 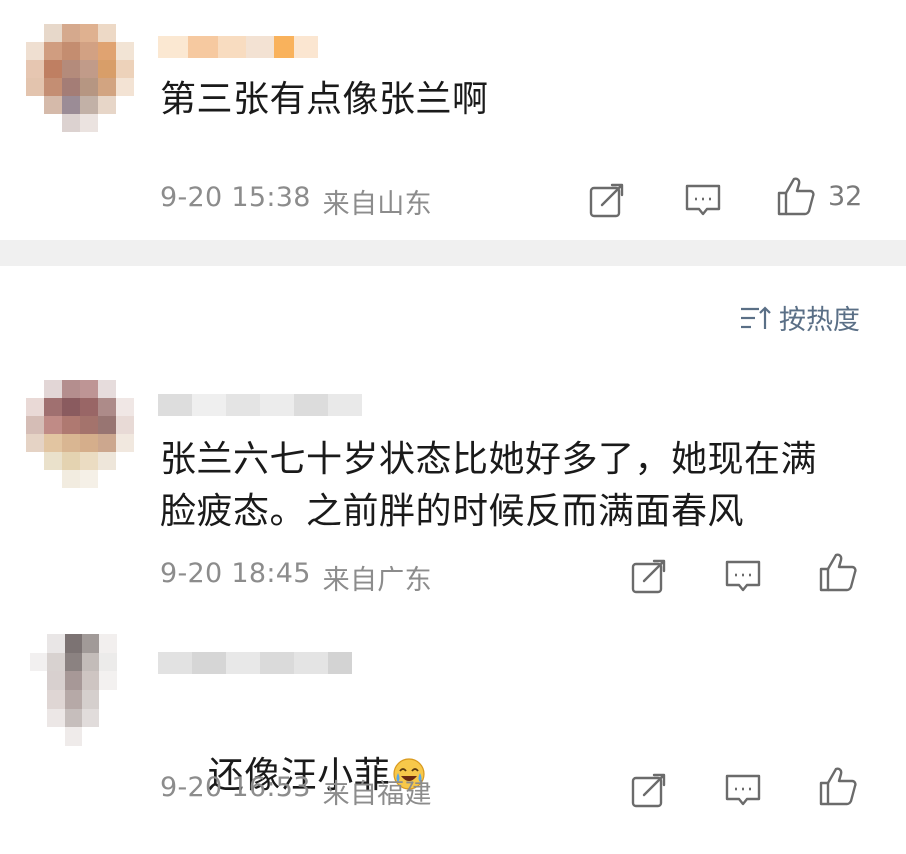 I want to click on comment-location: 来自福建, so click(x=377, y=794).